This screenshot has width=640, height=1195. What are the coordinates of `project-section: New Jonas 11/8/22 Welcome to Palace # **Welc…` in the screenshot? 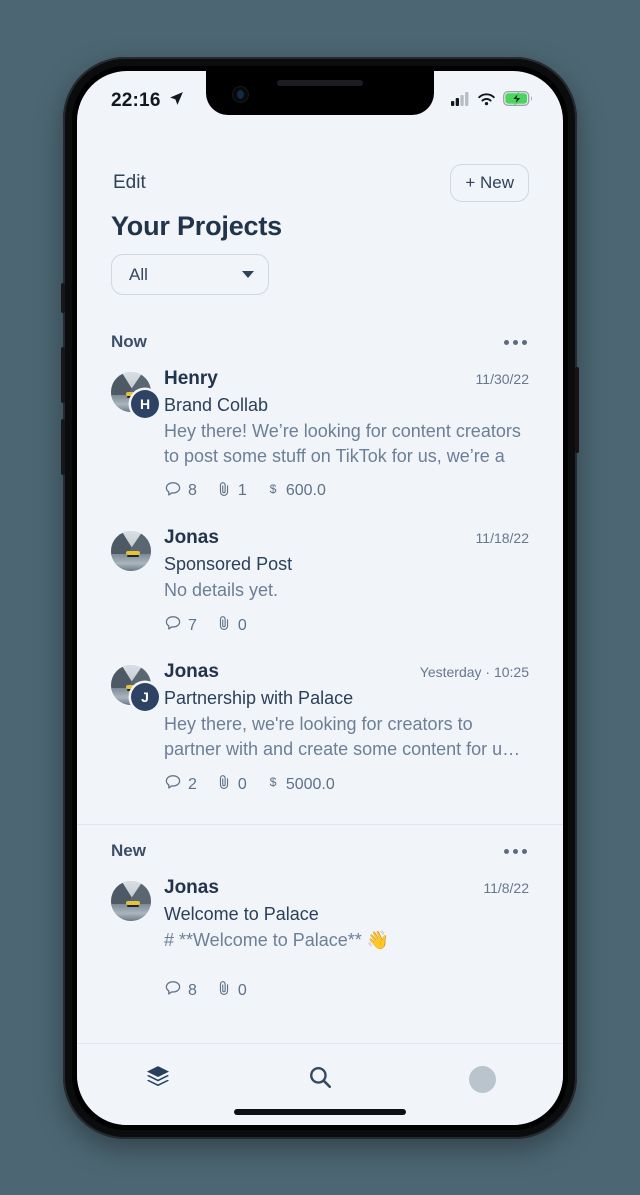 It's located at (320, 922).